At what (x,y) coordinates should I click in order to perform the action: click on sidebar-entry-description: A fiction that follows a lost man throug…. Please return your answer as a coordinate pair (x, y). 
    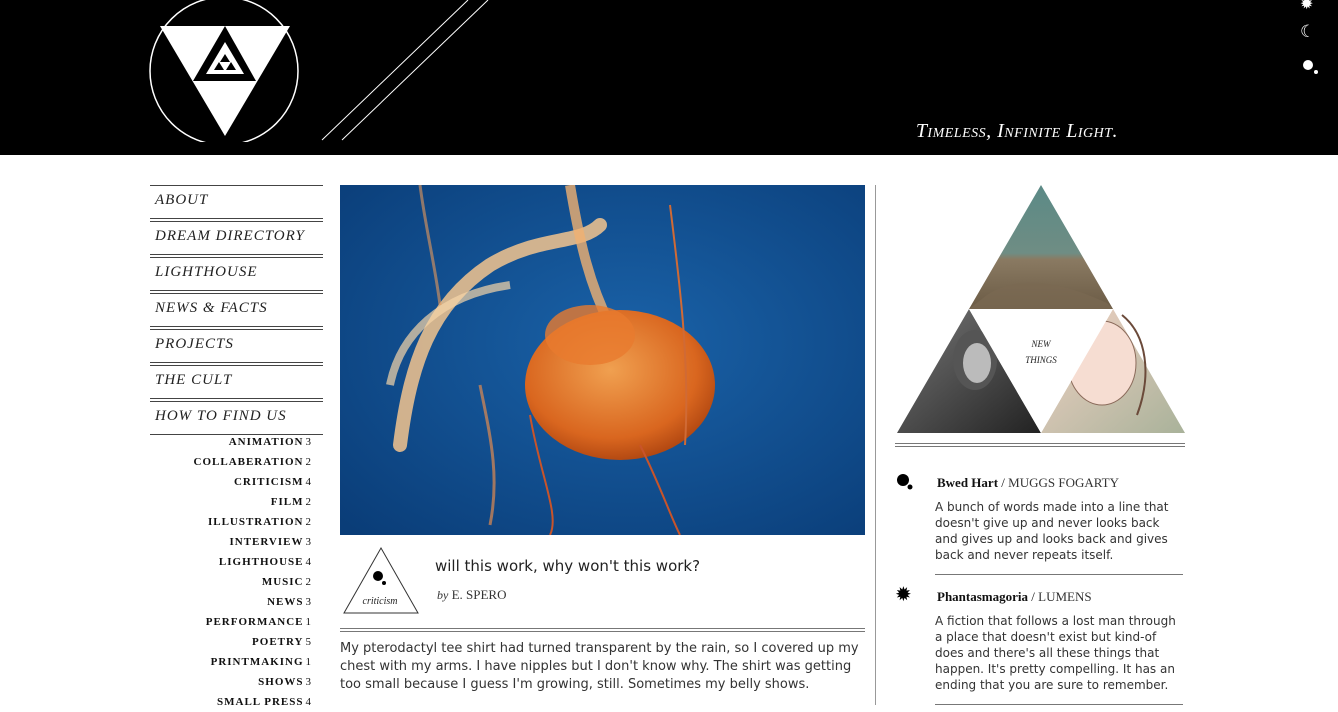
    Looking at the image, I should click on (1055, 653).